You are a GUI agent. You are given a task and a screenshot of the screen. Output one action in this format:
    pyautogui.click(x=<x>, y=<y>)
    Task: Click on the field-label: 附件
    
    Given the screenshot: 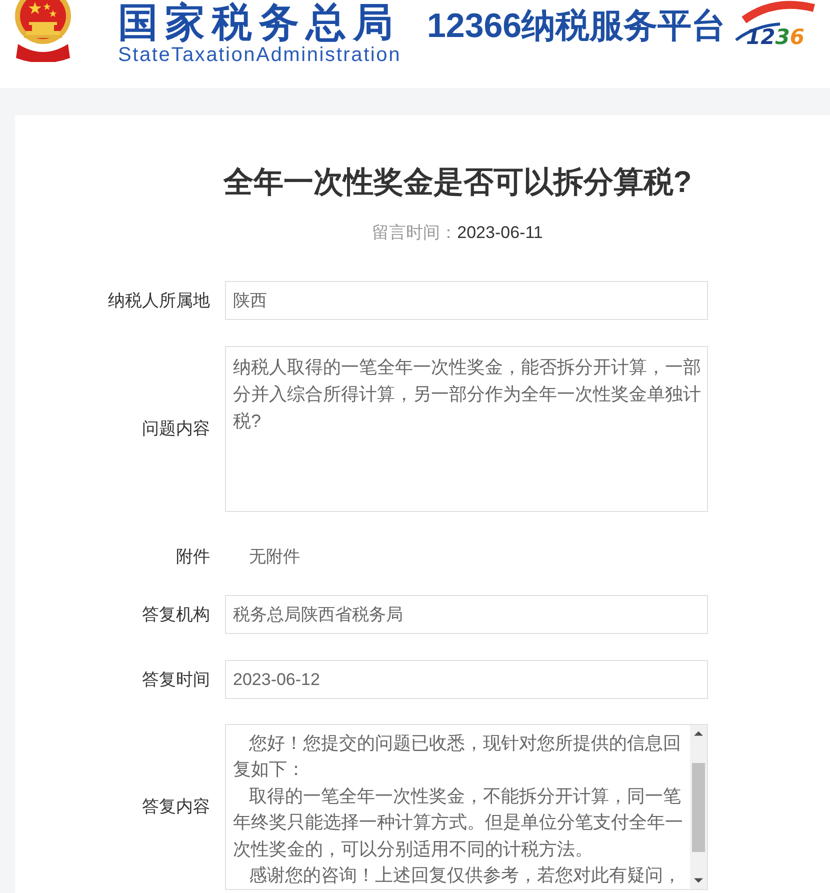 What is the action you would take?
    pyautogui.click(x=193, y=557)
    